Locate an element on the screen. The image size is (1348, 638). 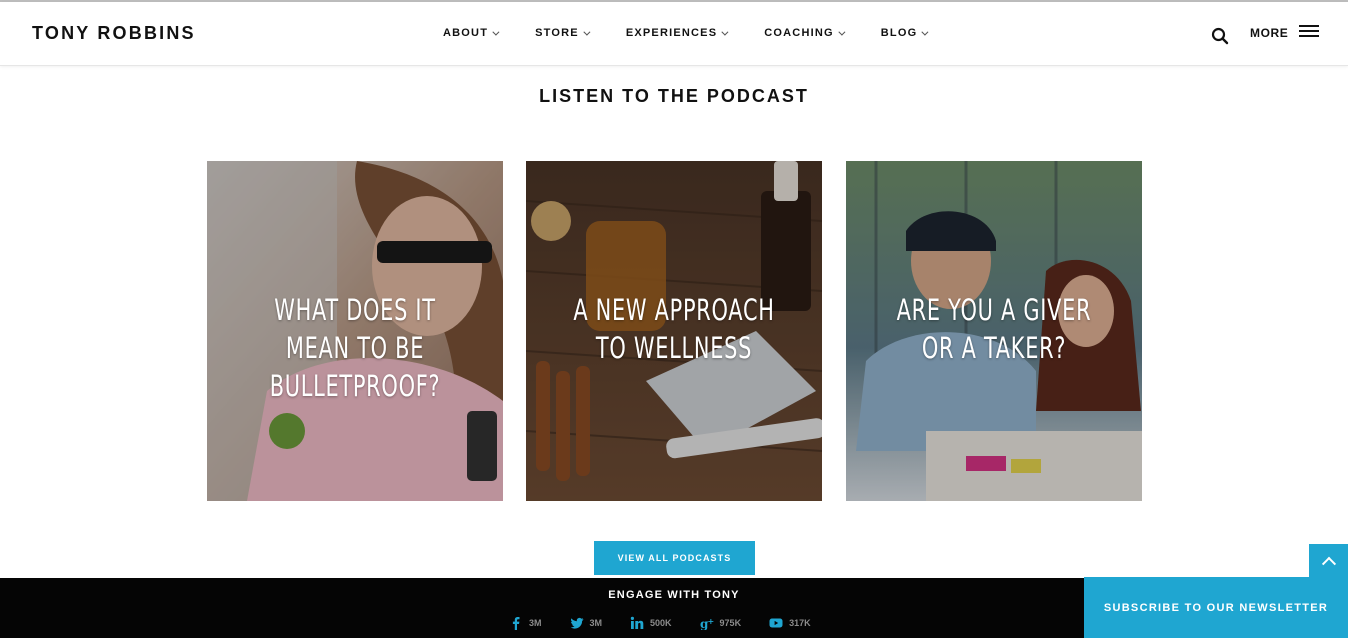
main-nav: ABOUT STORE EXPERIENCES COACHING BLOG is located at coordinates (686, 33).